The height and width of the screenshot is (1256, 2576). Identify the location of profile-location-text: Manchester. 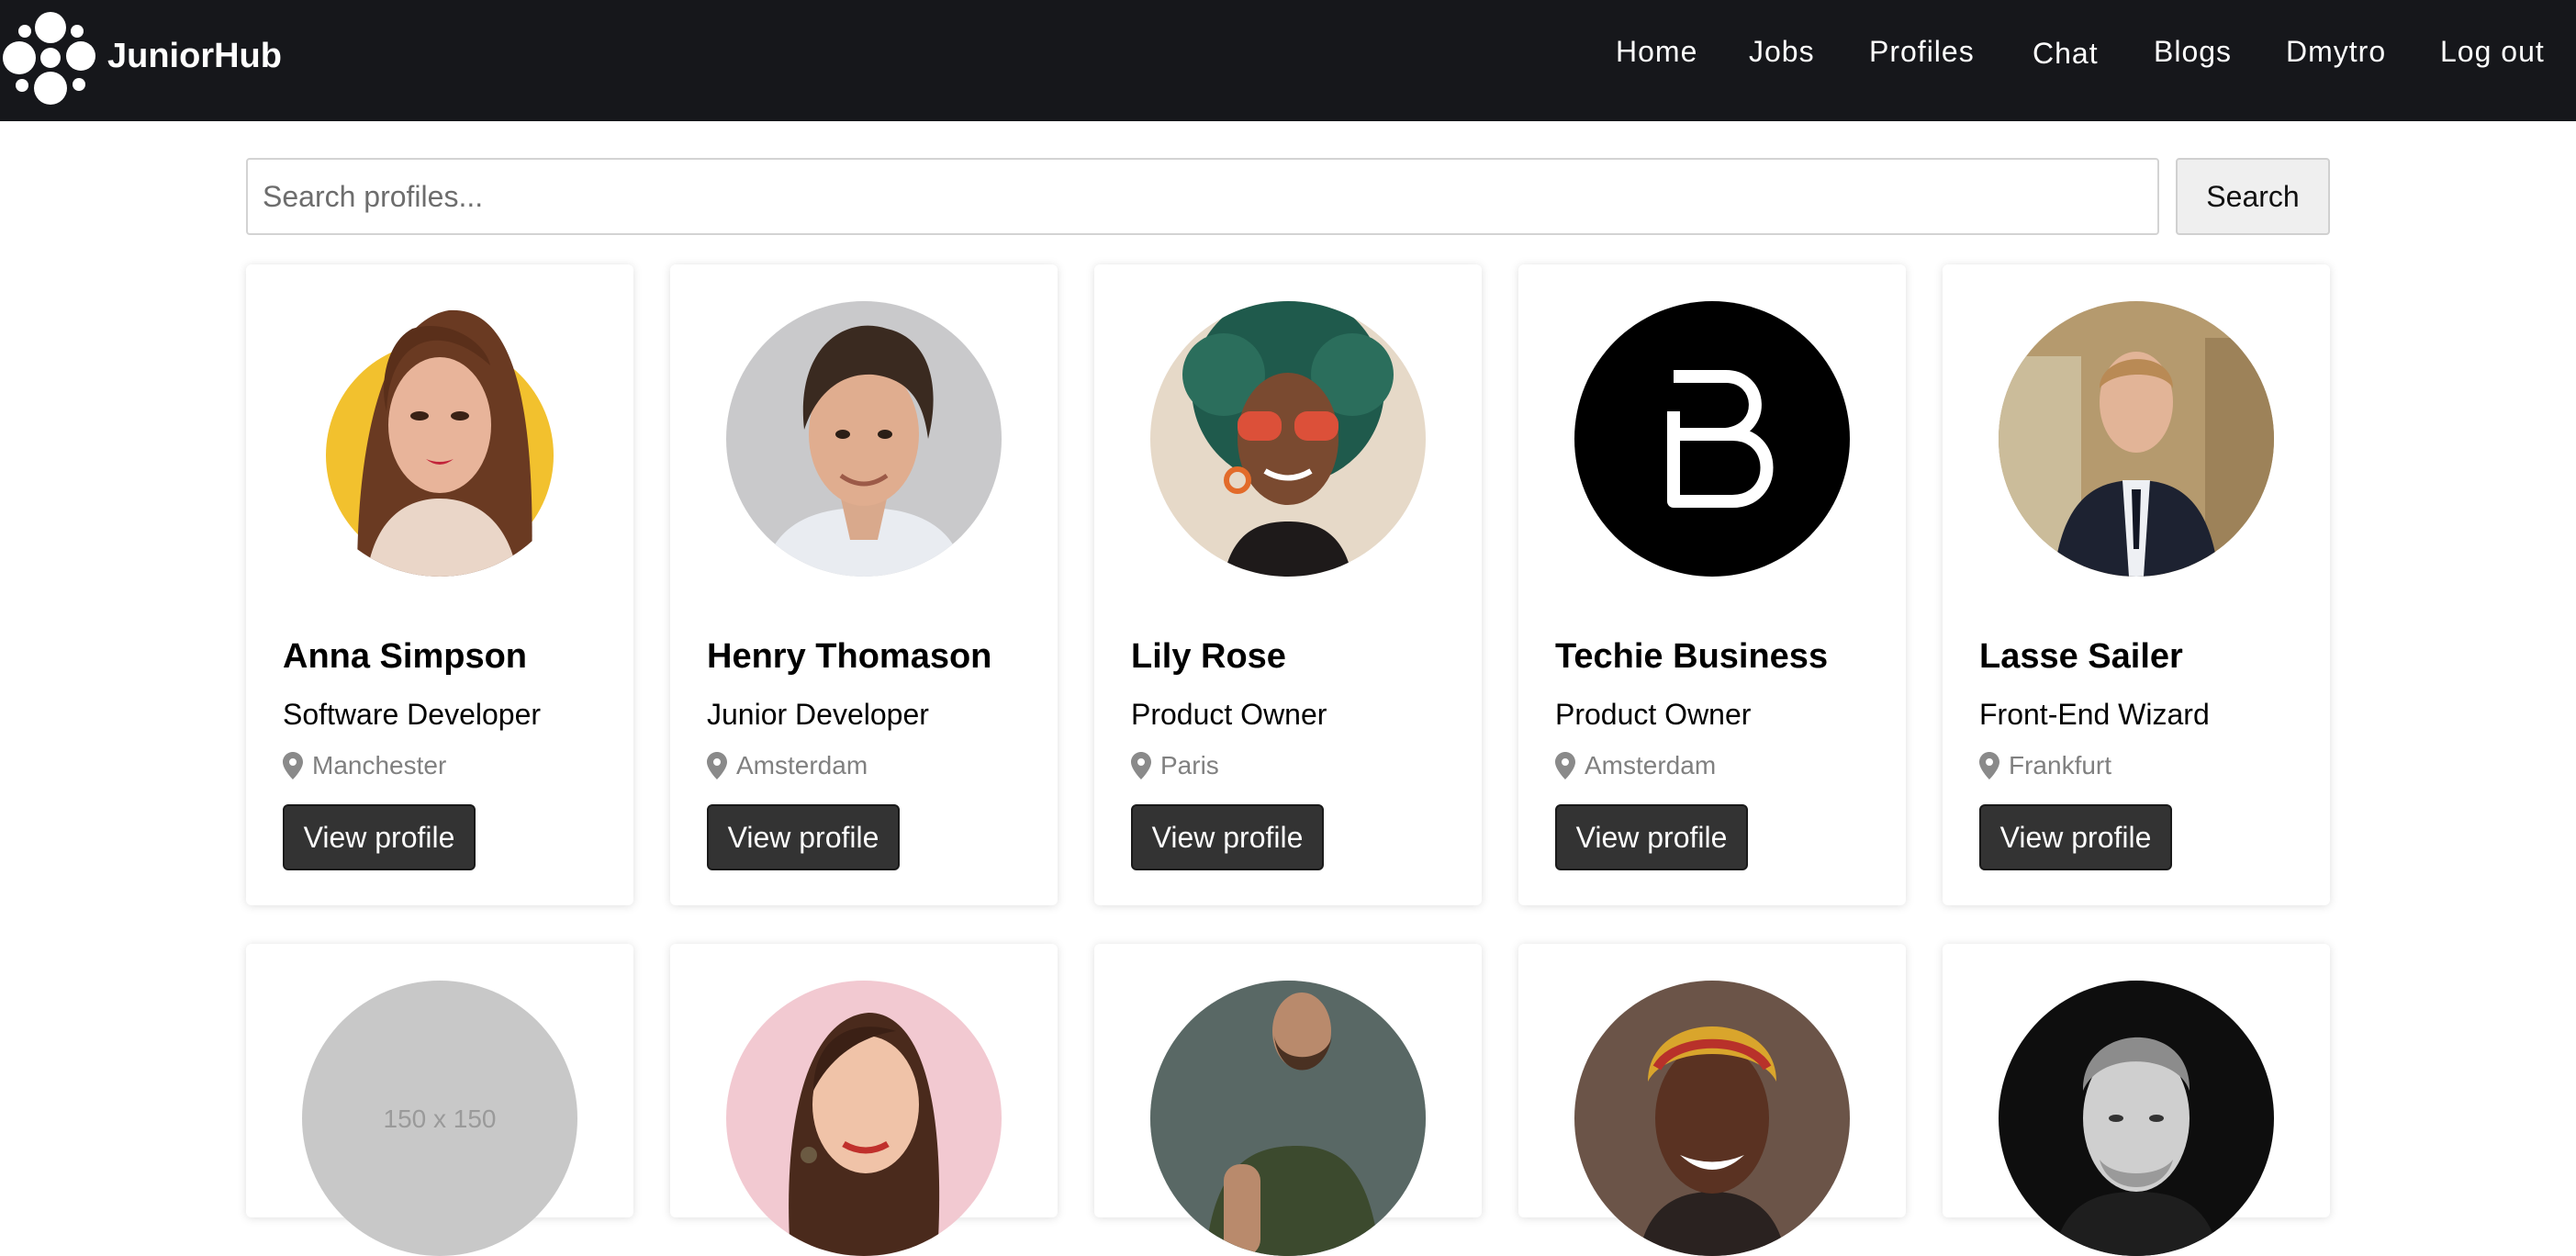
(379, 765).